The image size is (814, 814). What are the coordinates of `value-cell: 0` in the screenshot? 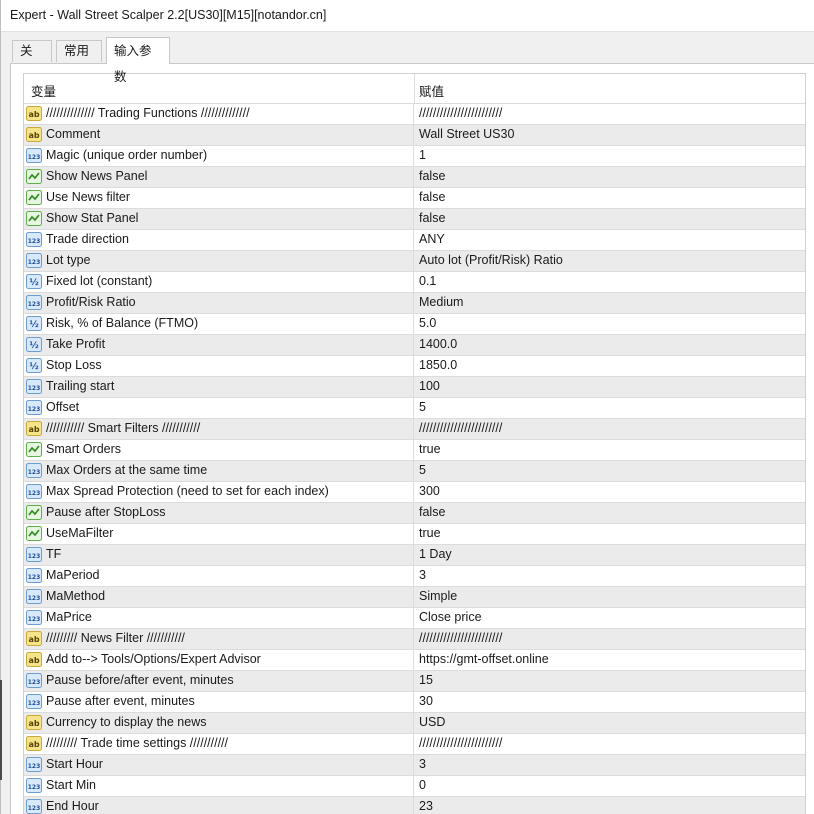 It's located at (422, 785).